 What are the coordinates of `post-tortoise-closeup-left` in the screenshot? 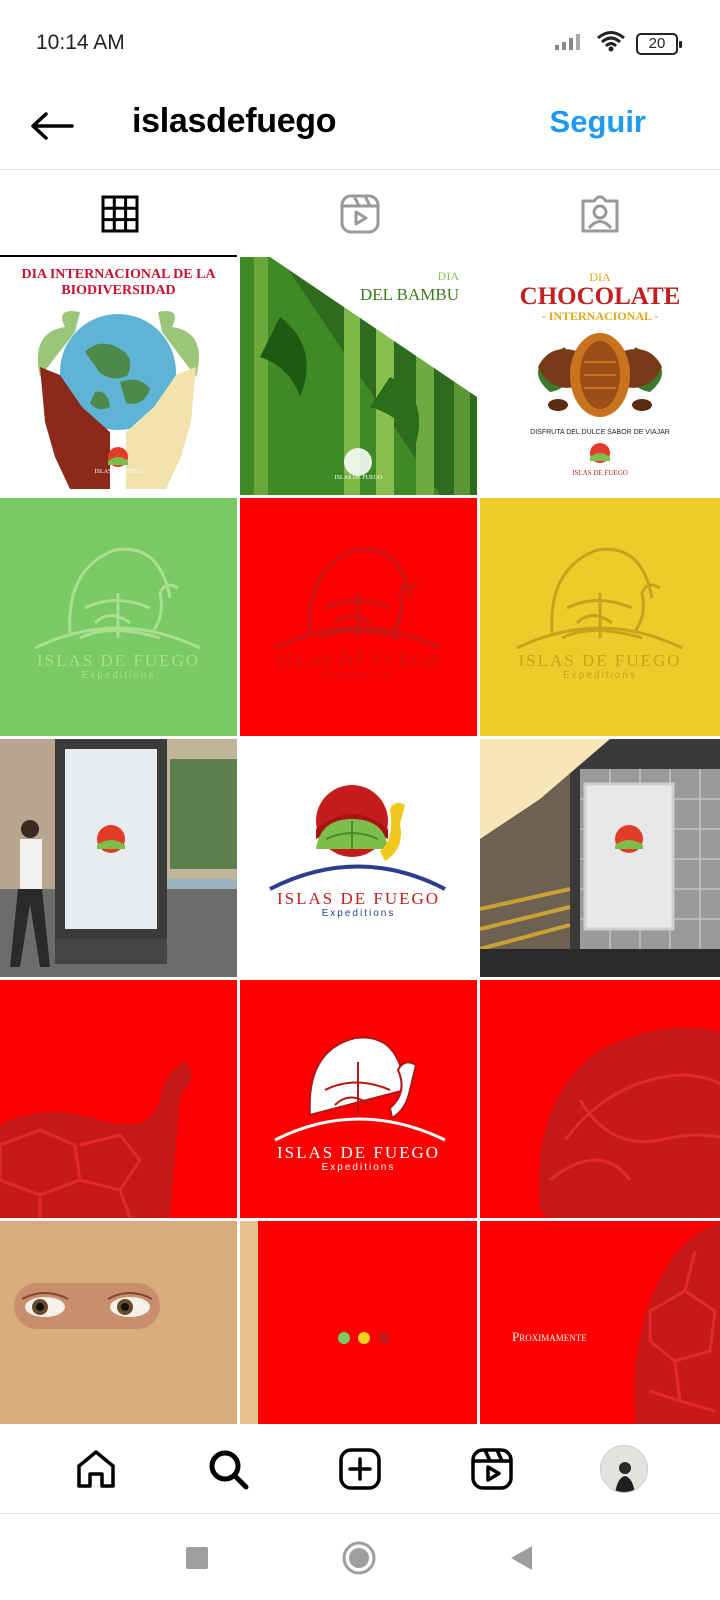 It's located at (118, 1099).